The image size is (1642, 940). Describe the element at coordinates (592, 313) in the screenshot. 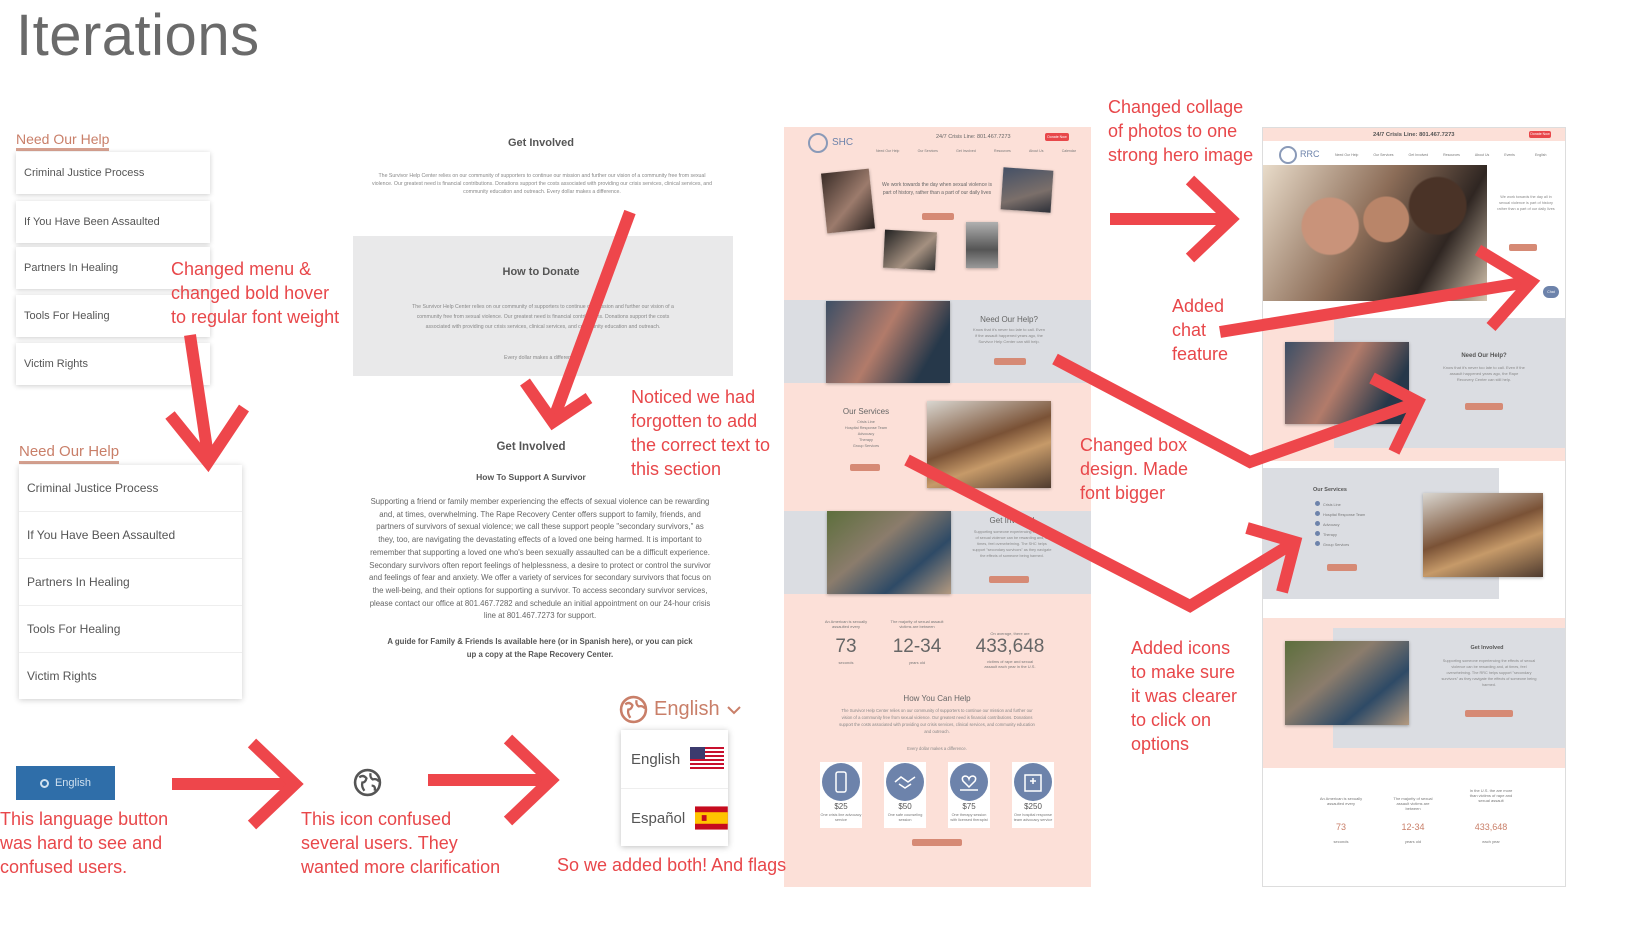

I see `arrow-get-involved` at that location.